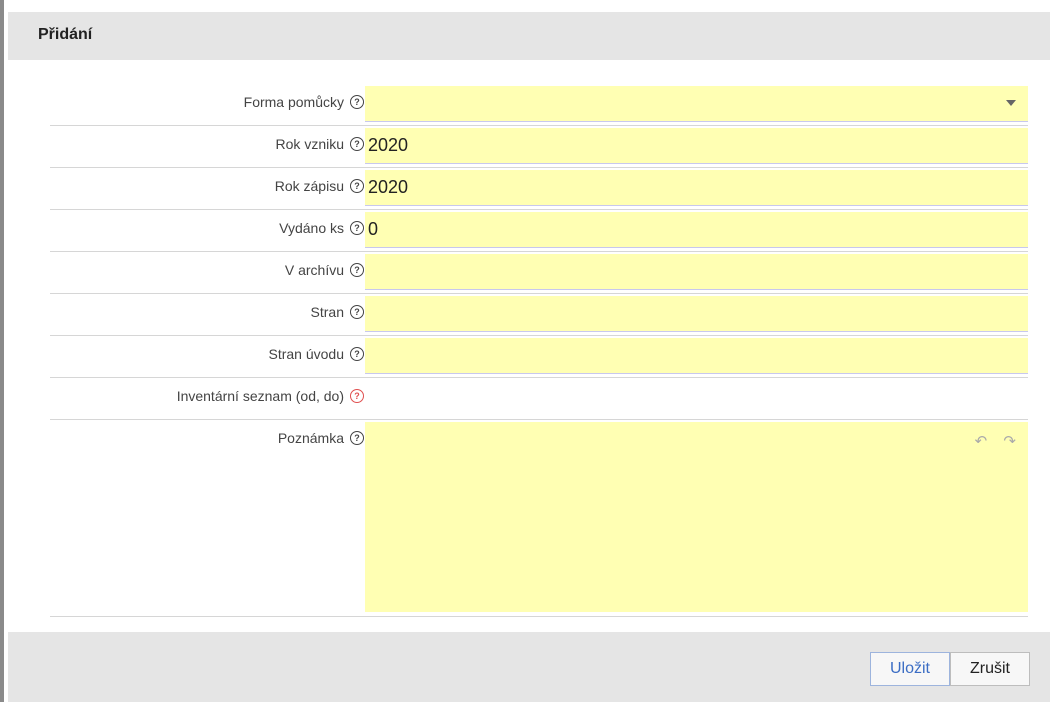 The width and height of the screenshot is (1050, 702). What do you see at coordinates (321, 228) in the screenshot?
I see `field-label: Vydáno ks?` at bounding box center [321, 228].